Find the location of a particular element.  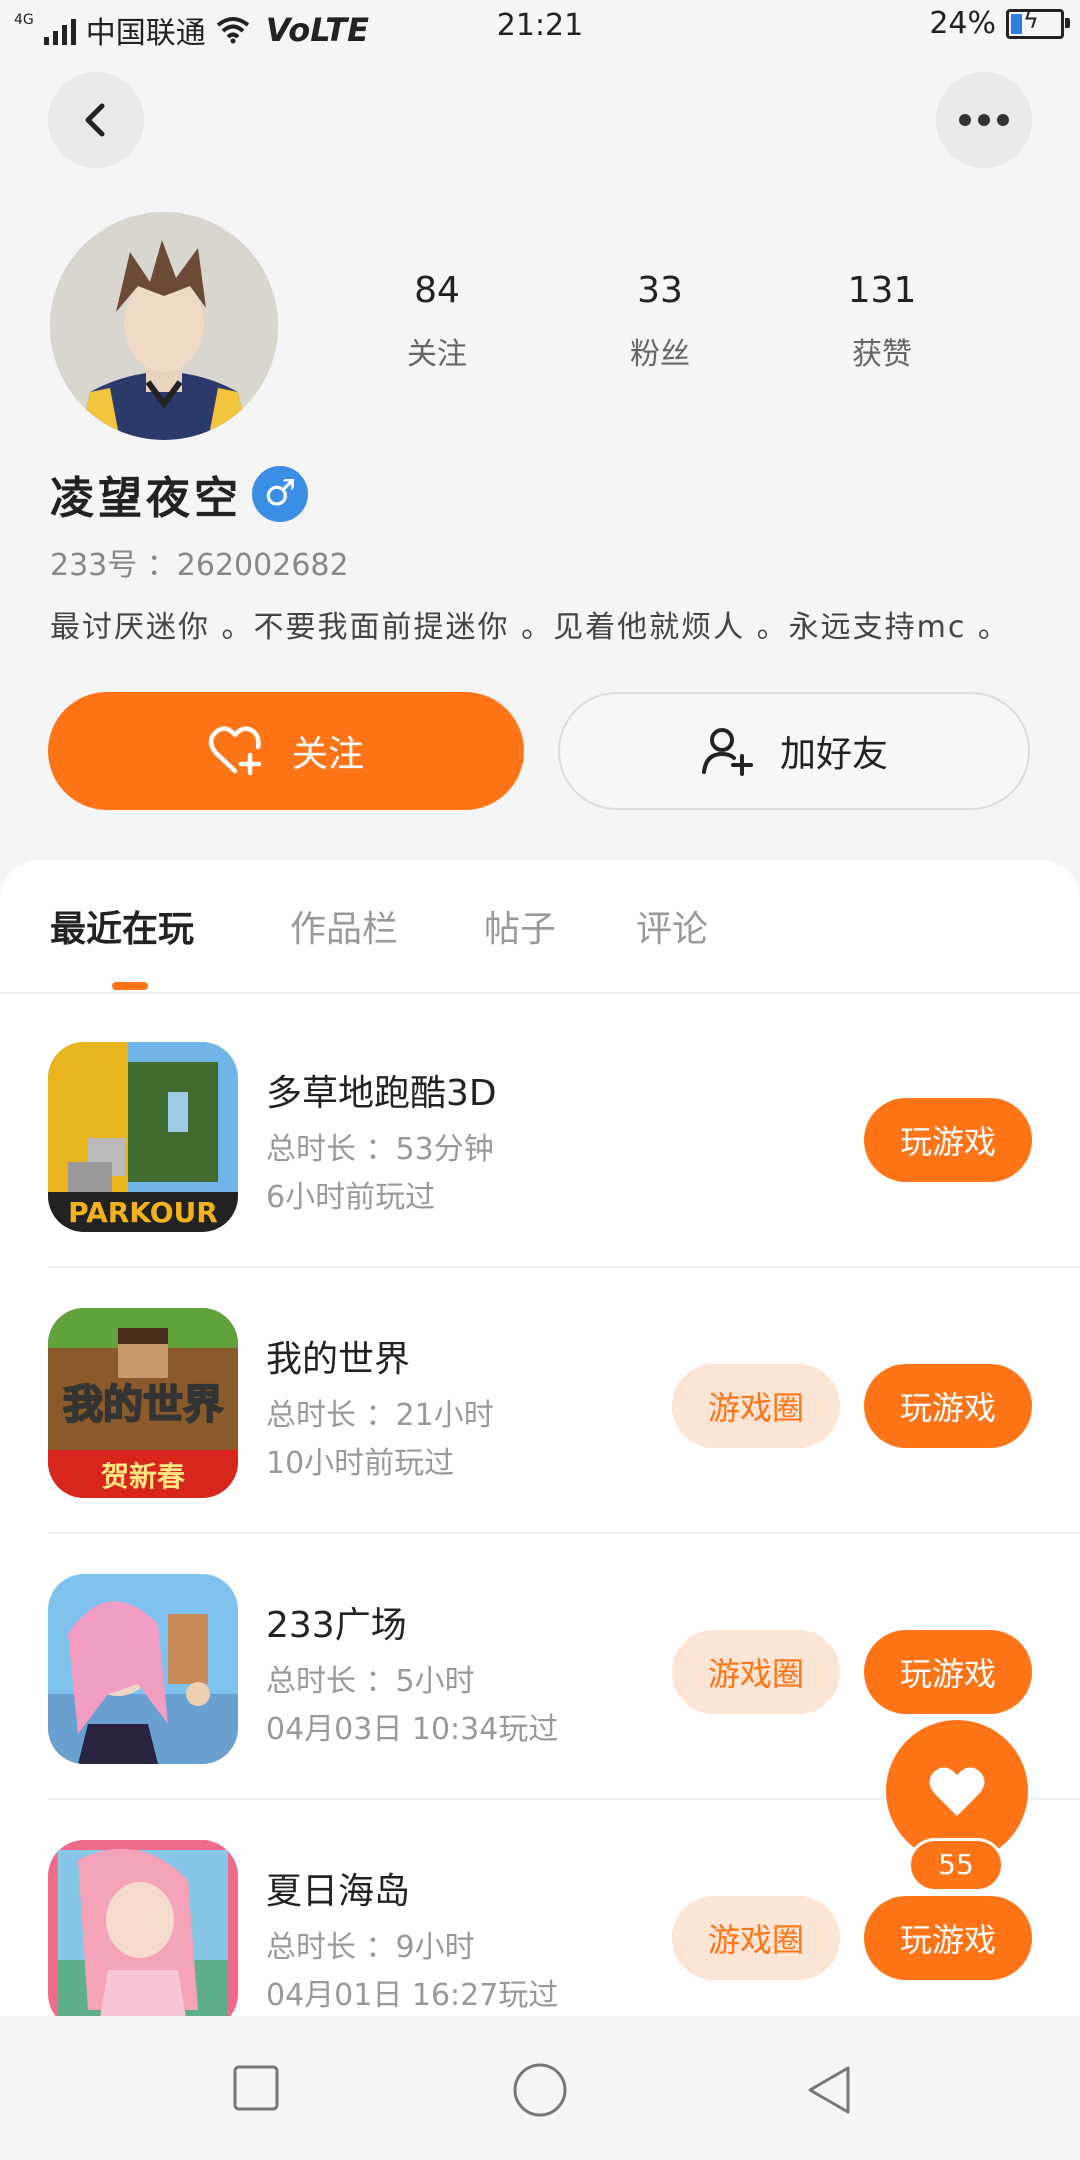

game-name: 我的世界 is located at coordinates (338, 1359).